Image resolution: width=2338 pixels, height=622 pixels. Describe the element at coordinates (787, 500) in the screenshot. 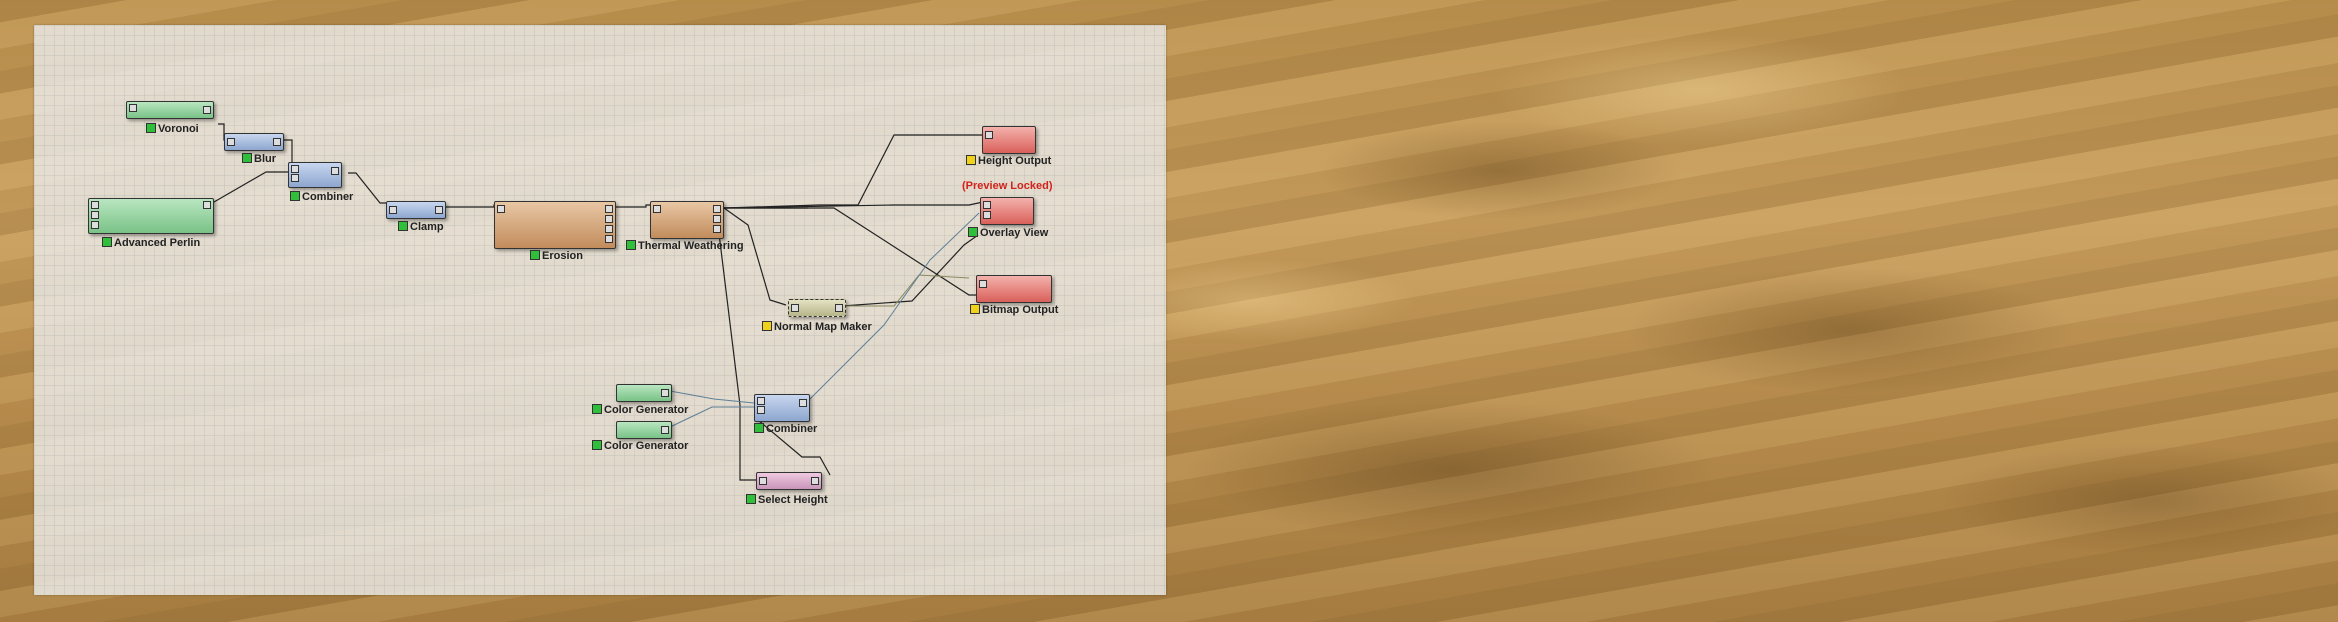

I see `select-height-label: Select Height` at that location.